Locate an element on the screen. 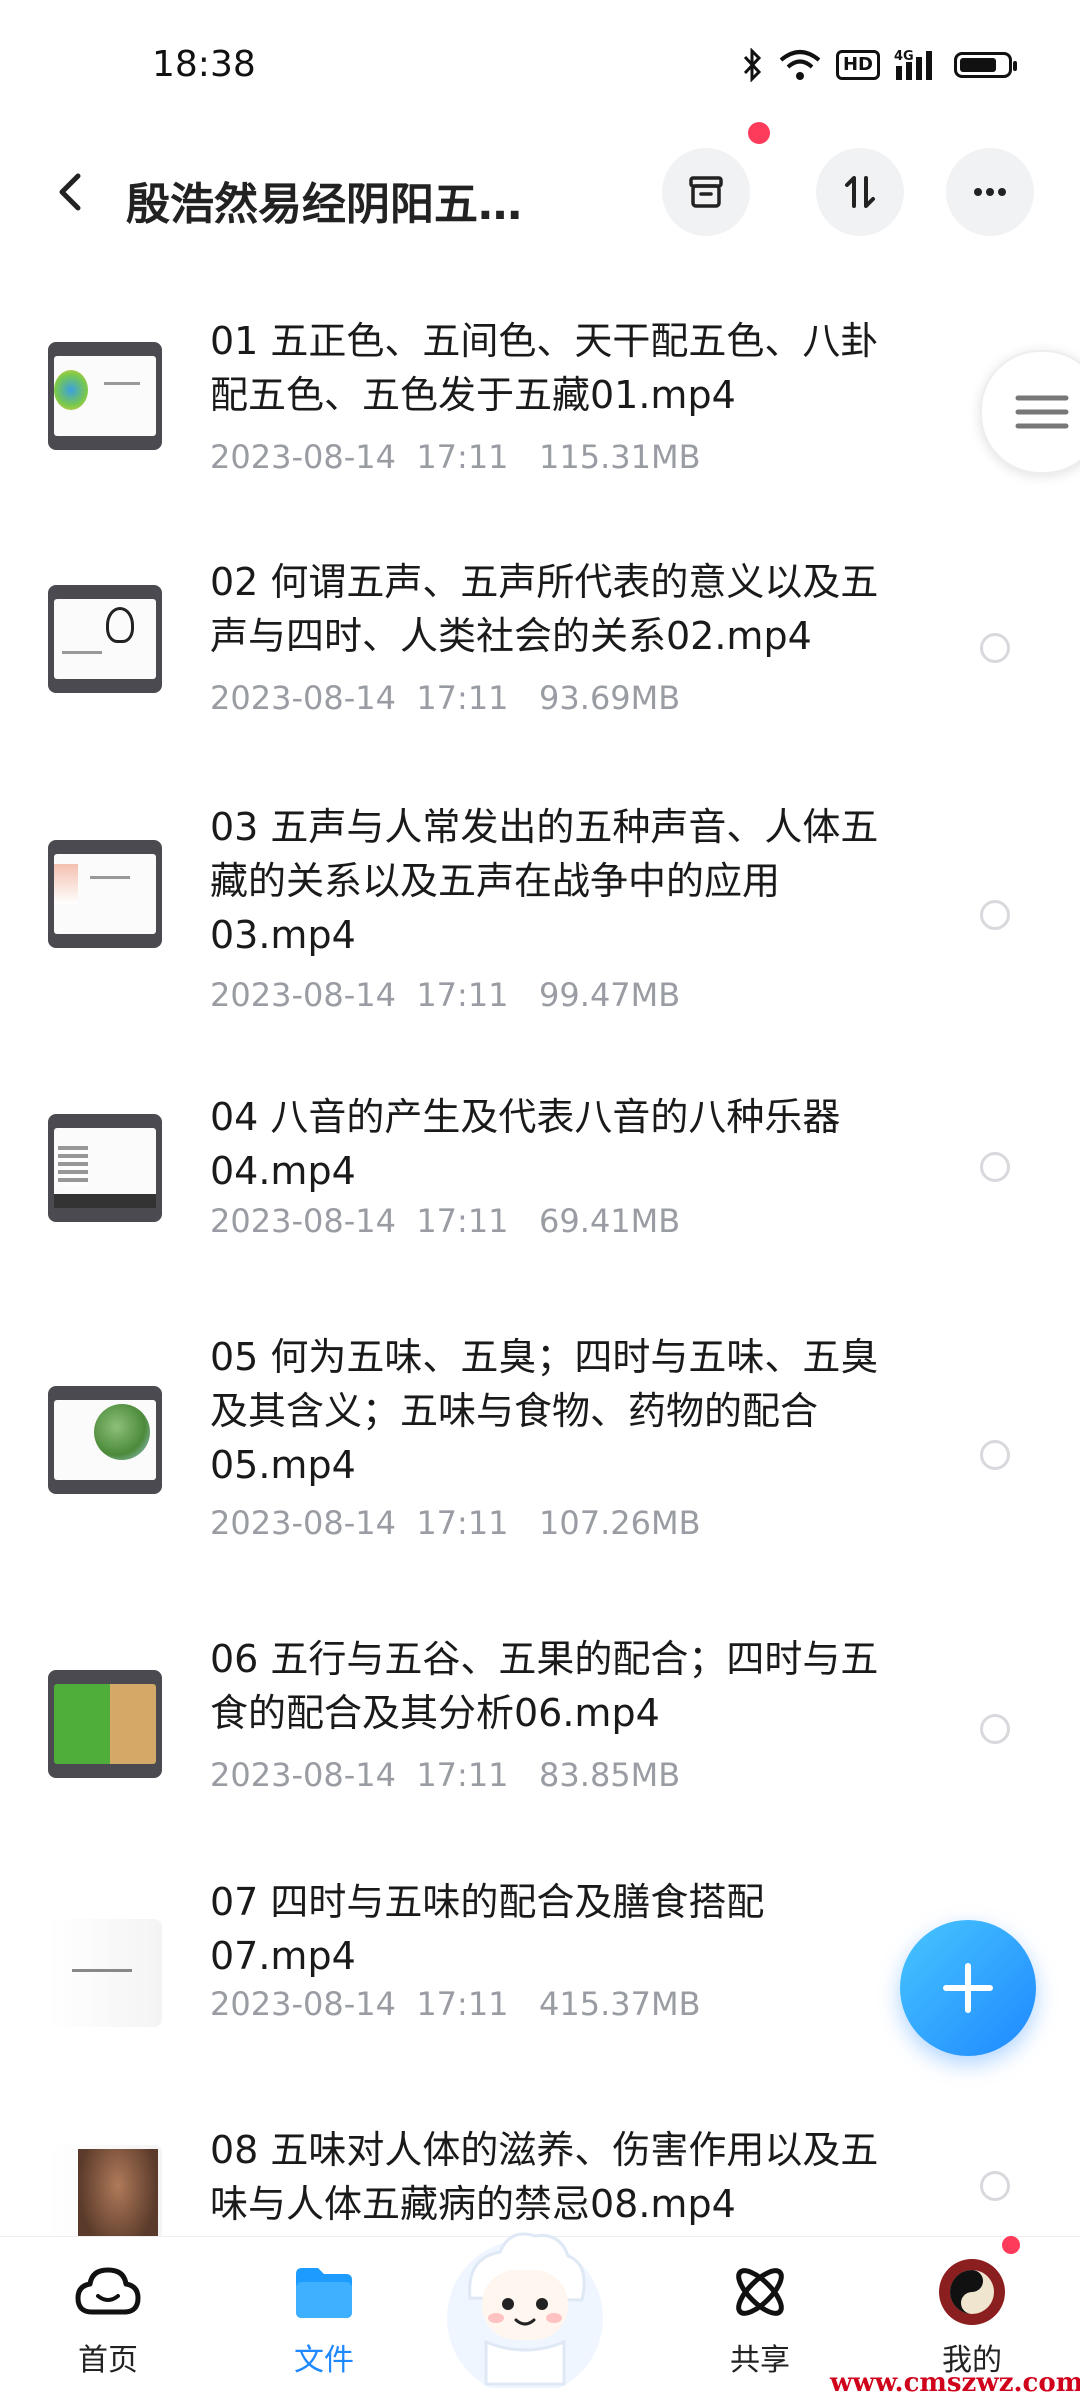 This screenshot has height=2401, width=1080. file-name: 04 八音的产生及代表八音的八种乐器04.mp4 is located at coordinates (525, 1144).